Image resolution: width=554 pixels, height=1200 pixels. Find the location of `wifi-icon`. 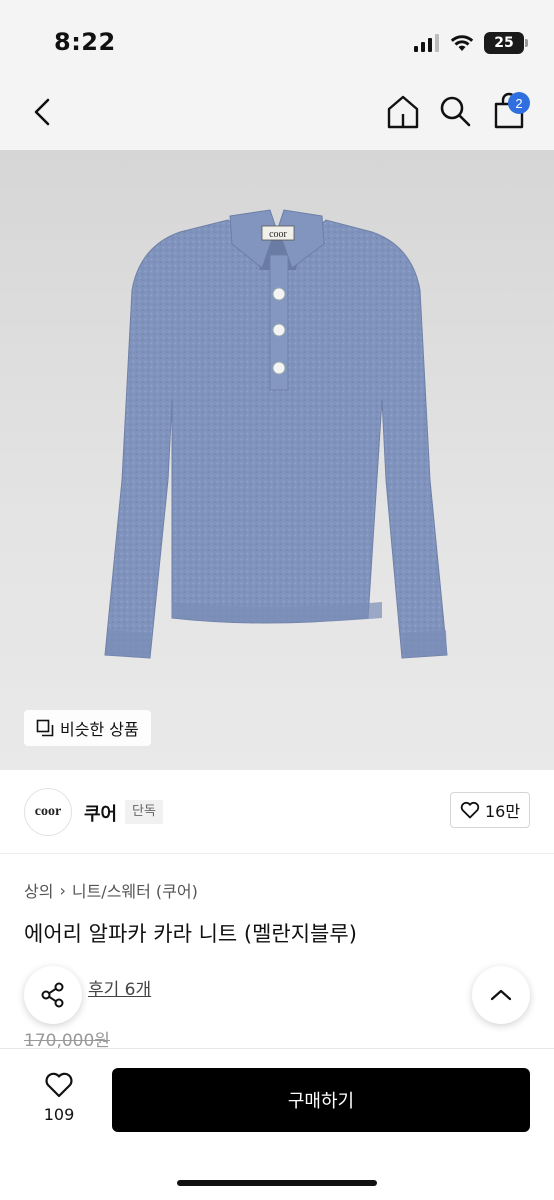

wifi-icon is located at coordinates (462, 43).